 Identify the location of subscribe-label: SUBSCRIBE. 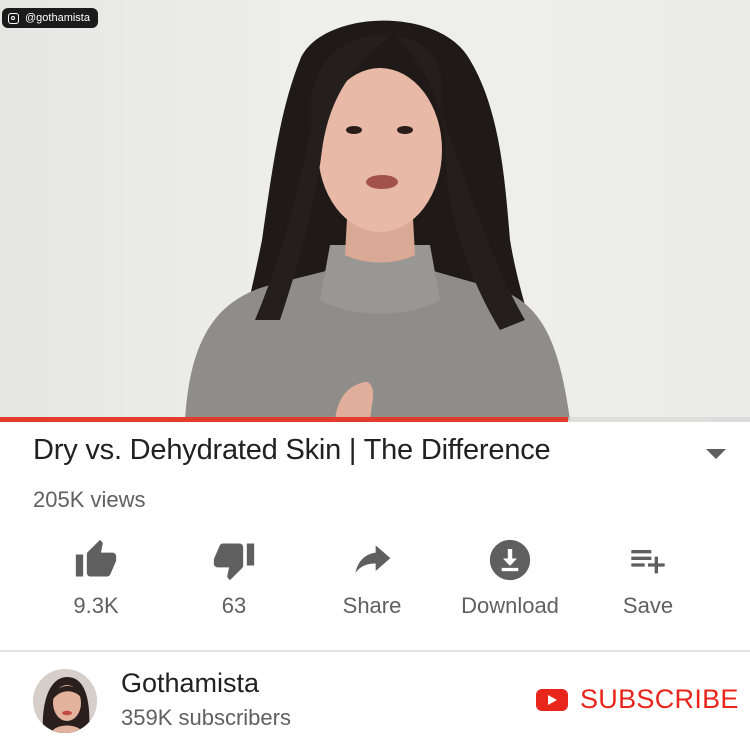
(659, 699).